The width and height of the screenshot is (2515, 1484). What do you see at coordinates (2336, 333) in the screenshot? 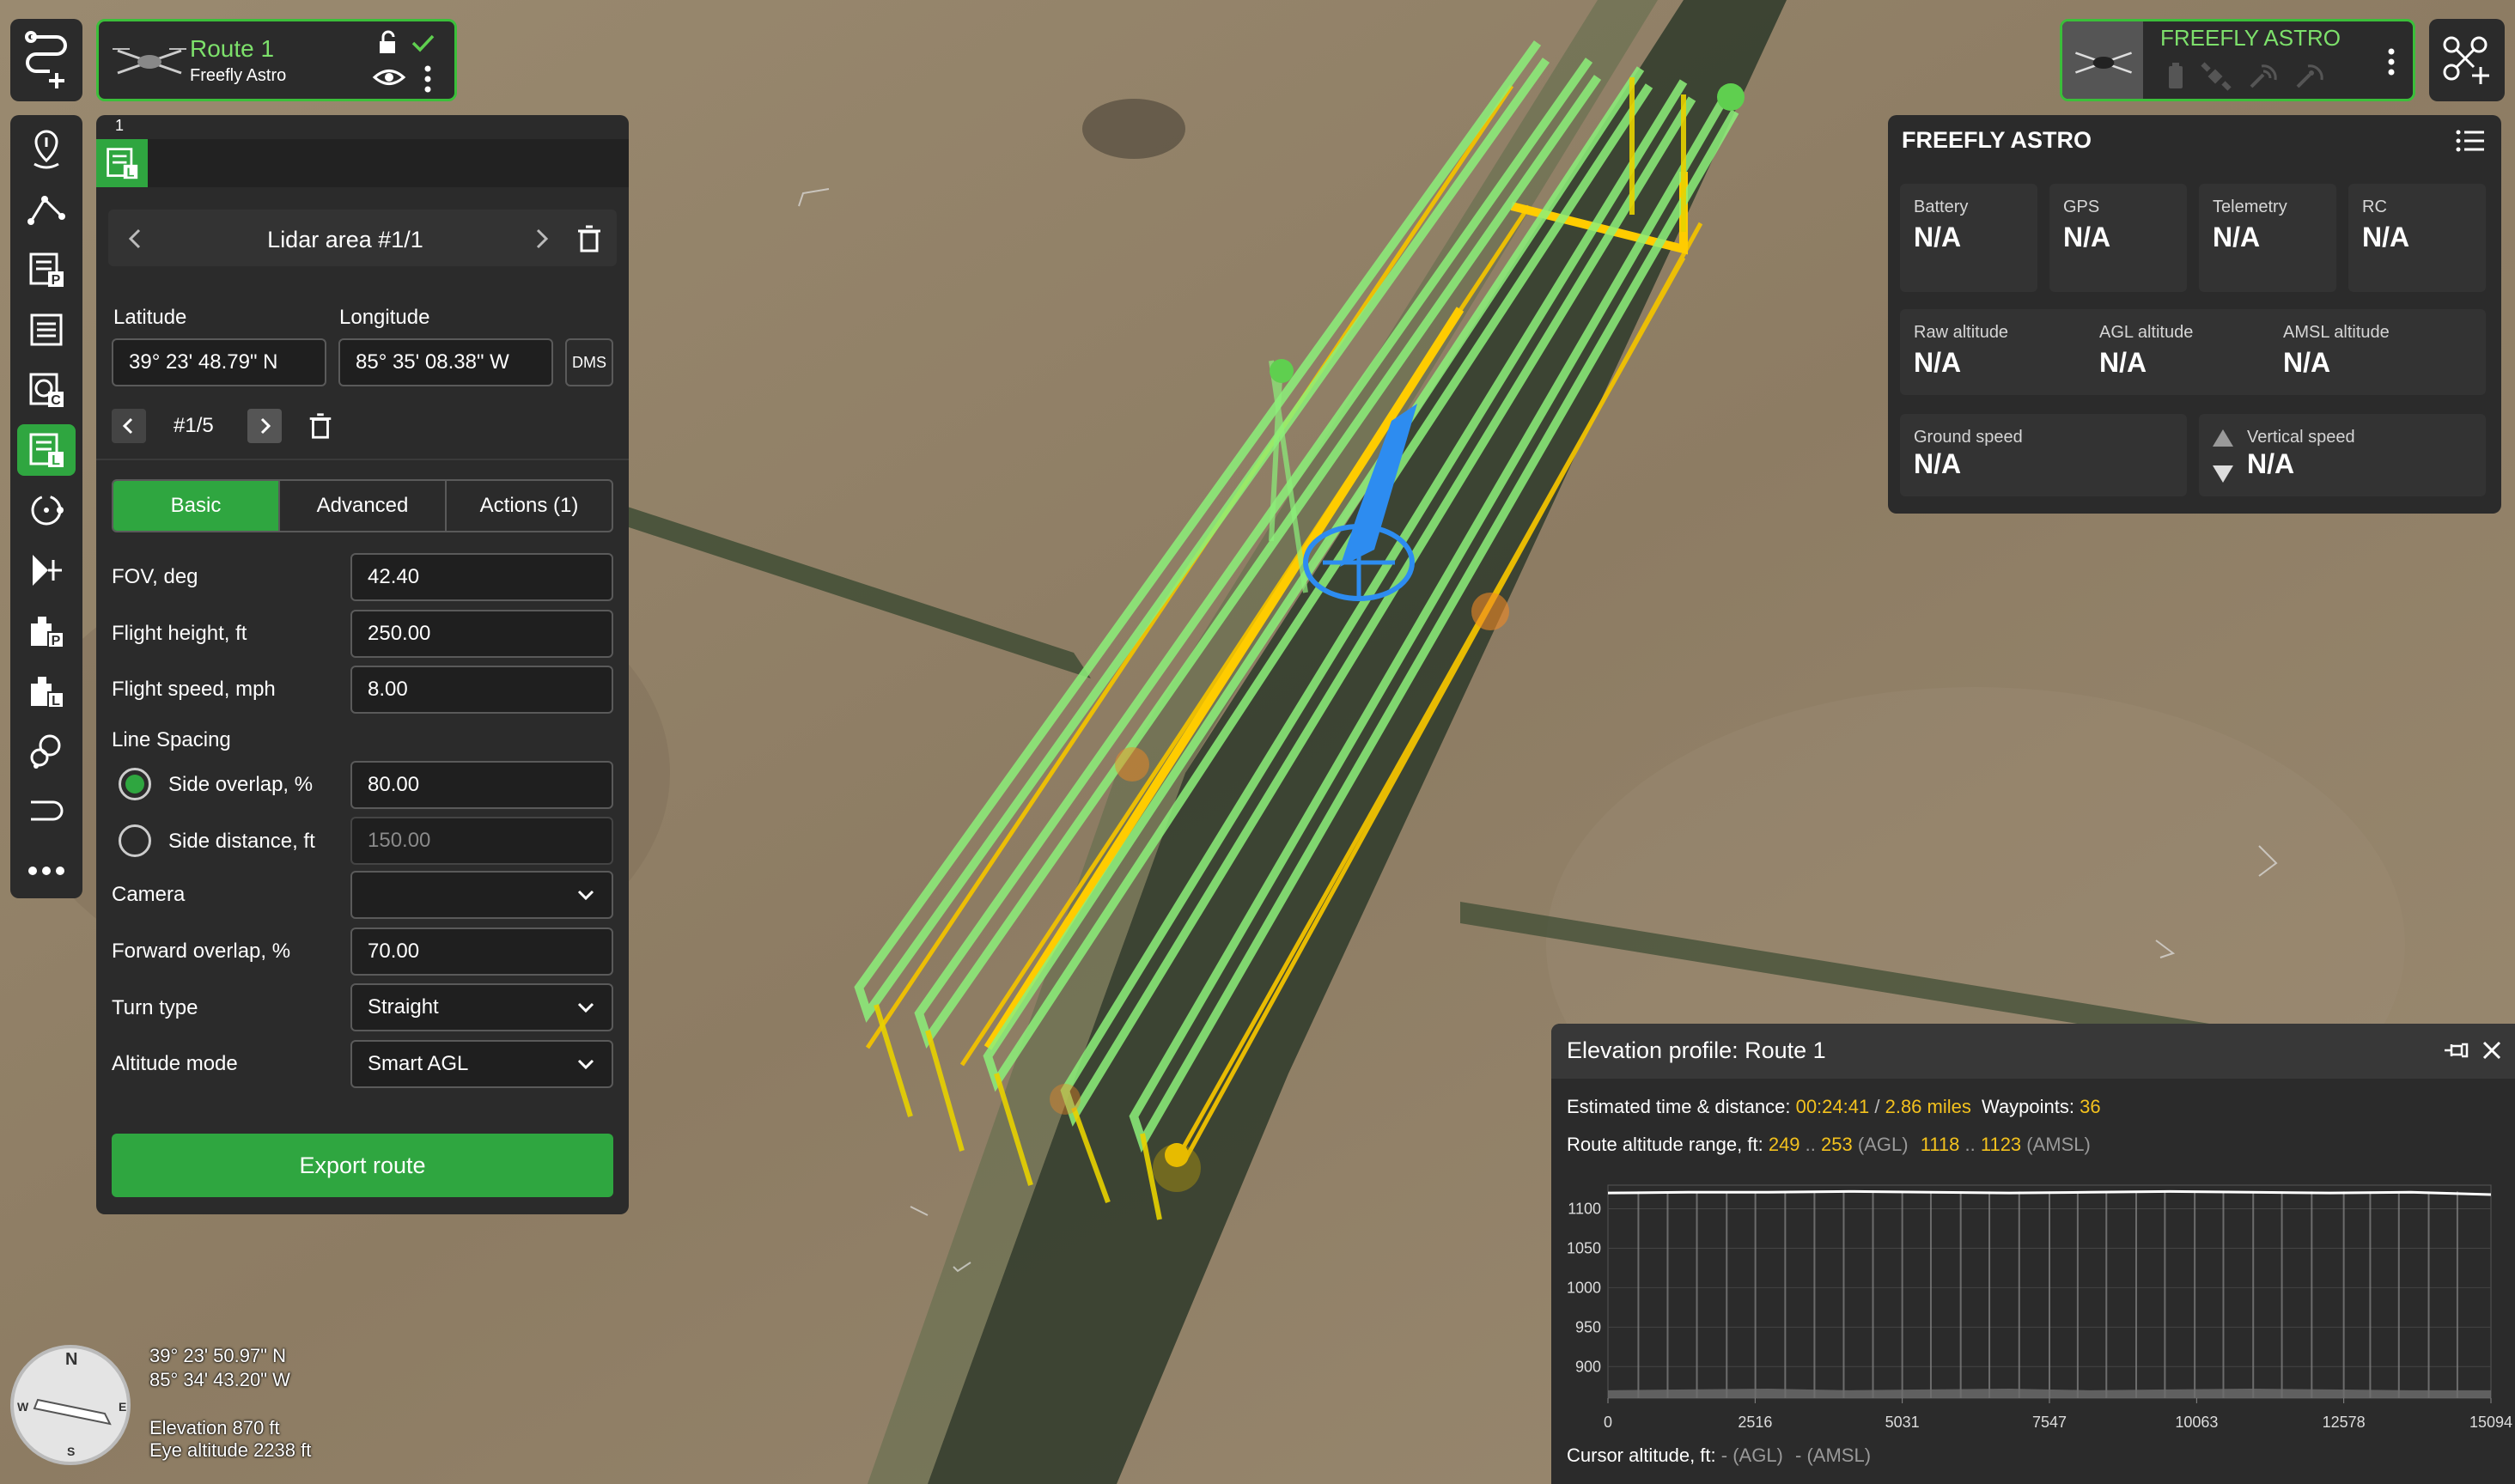
I see `amsl-altitude-label: AMSL altitude` at bounding box center [2336, 333].